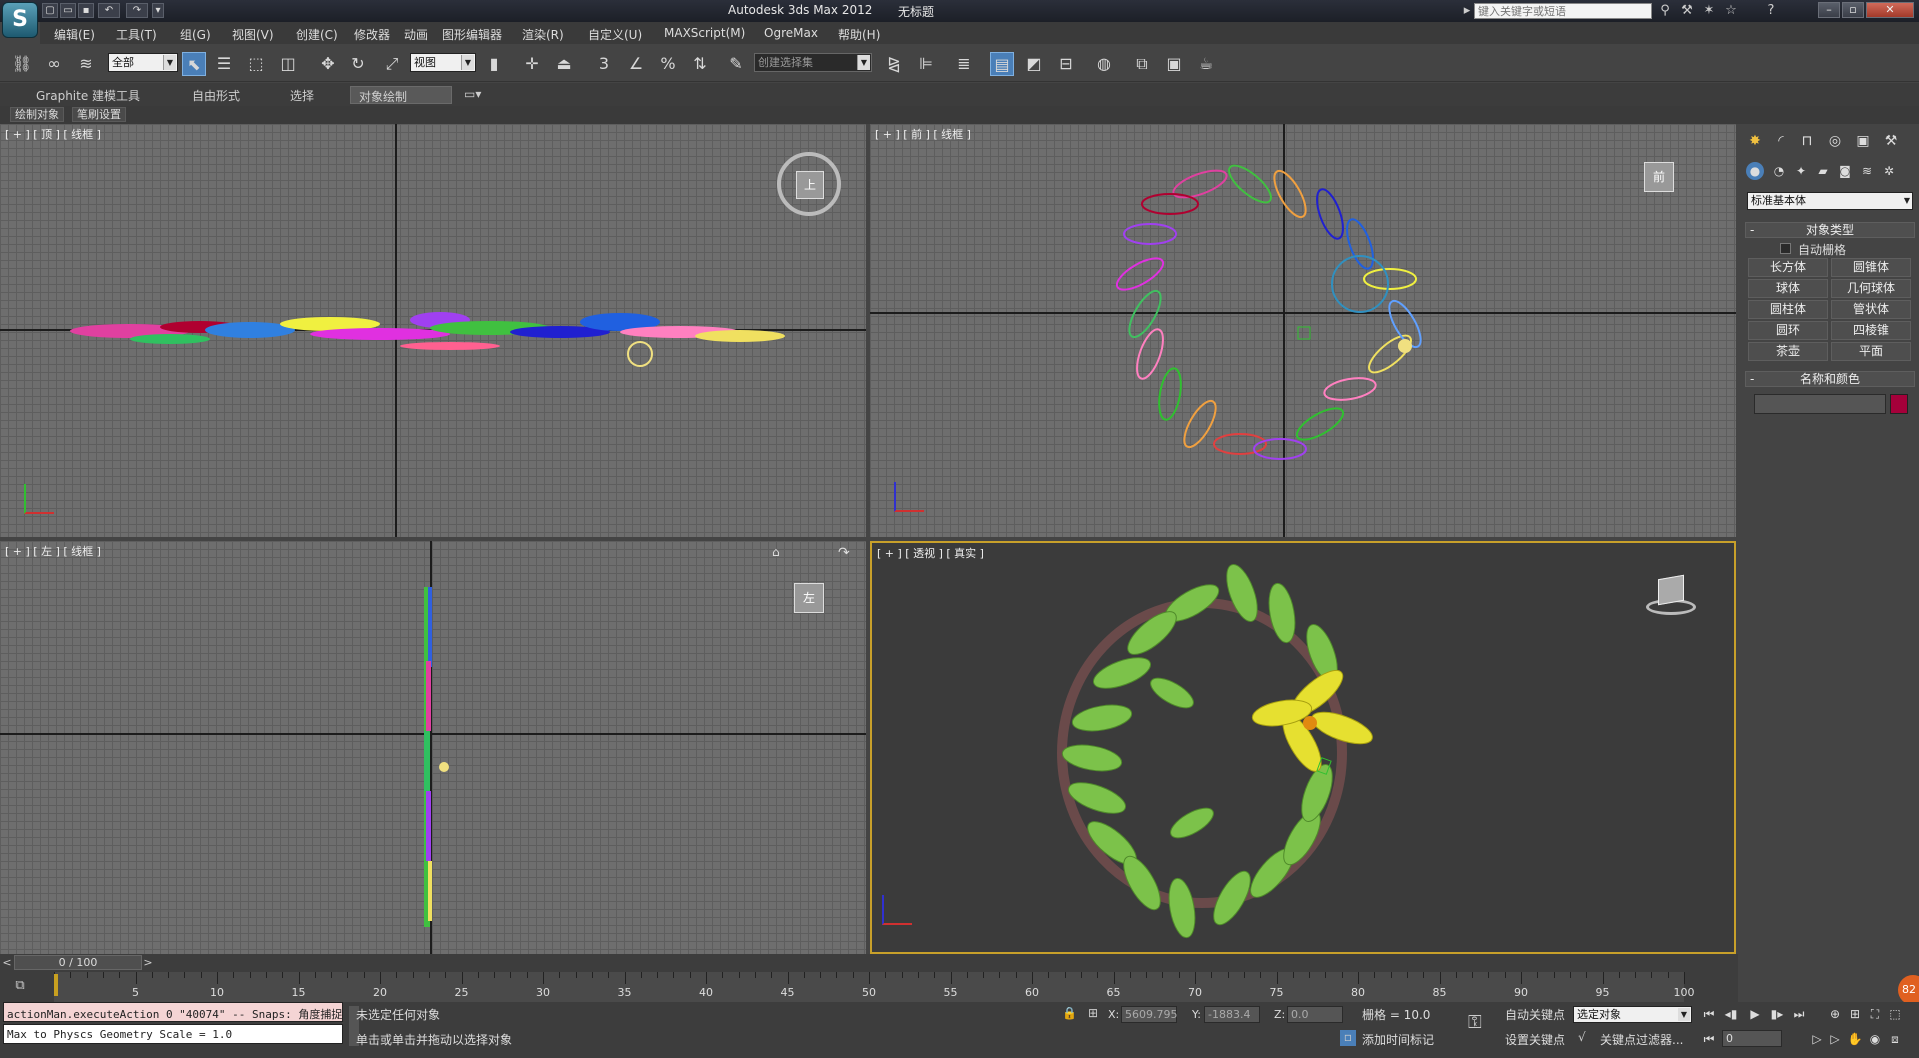  I want to click on help-icon: ?, so click(1771, 11).